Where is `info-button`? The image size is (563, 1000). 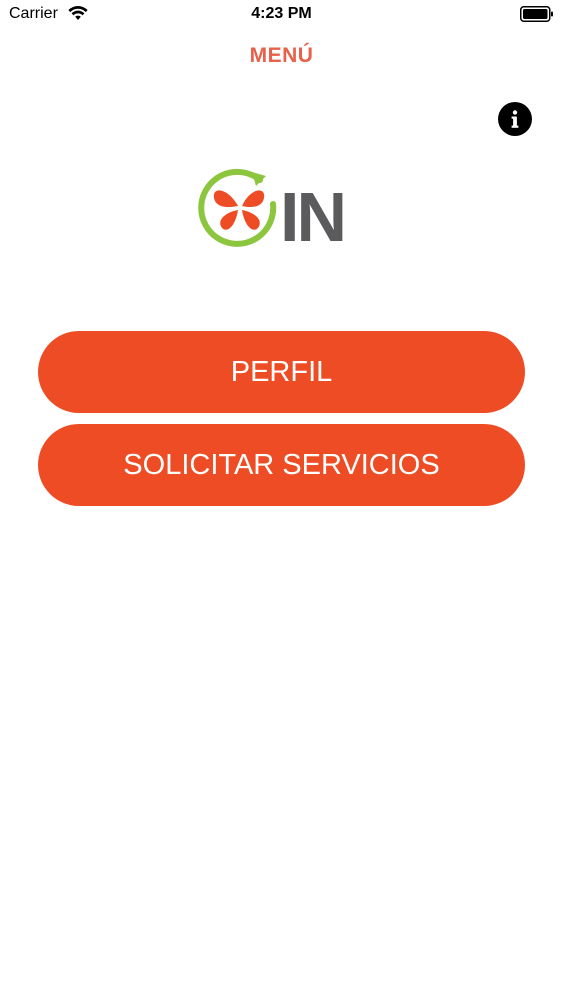 info-button is located at coordinates (515, 119).